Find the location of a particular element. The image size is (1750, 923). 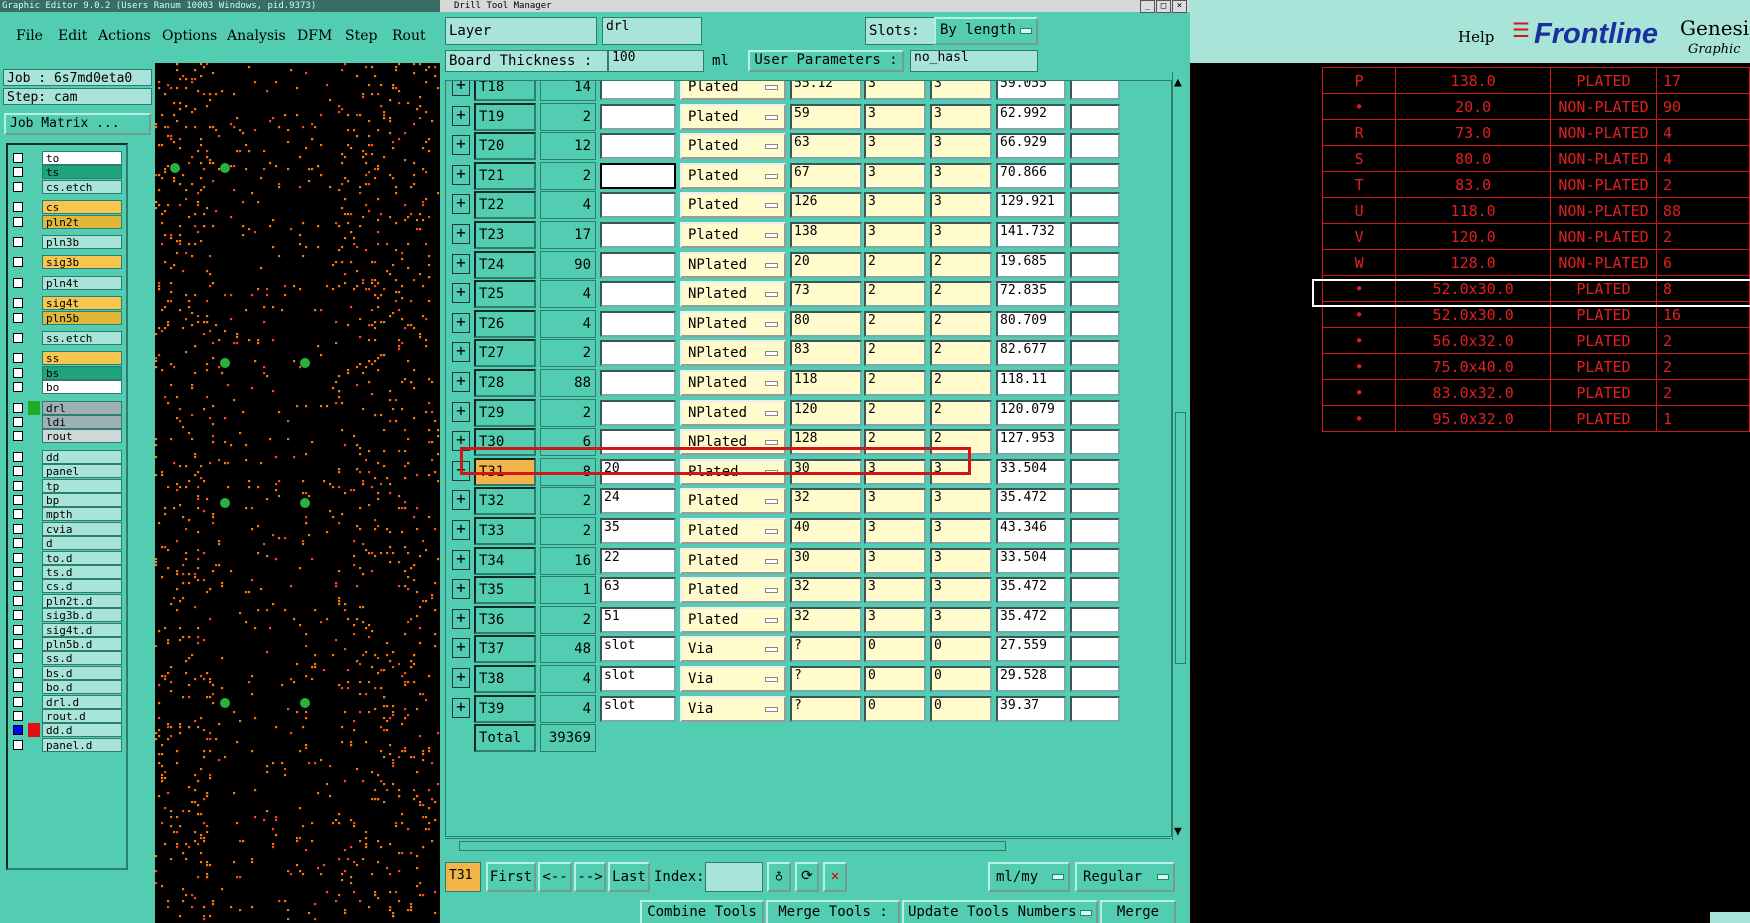

layer-name: tp is located at coordinates (82, 485).